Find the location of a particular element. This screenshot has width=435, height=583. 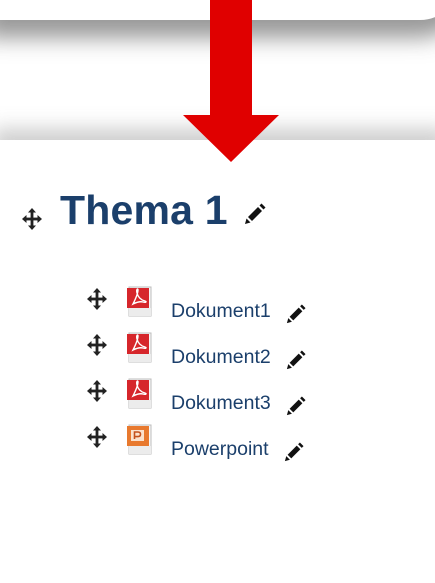

section-header: Thema 1 is located at coordinates (144, 210).